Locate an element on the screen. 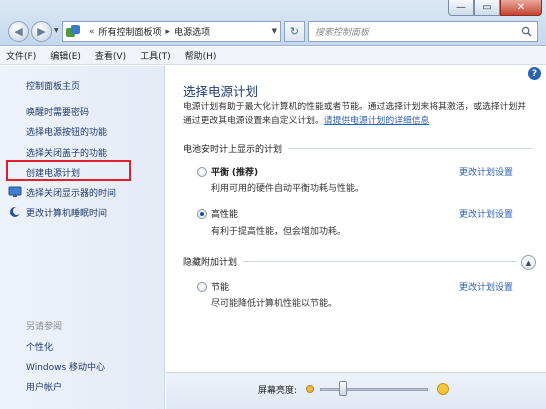  refresh-icon: ↻ is located at coordinates (294, 31).